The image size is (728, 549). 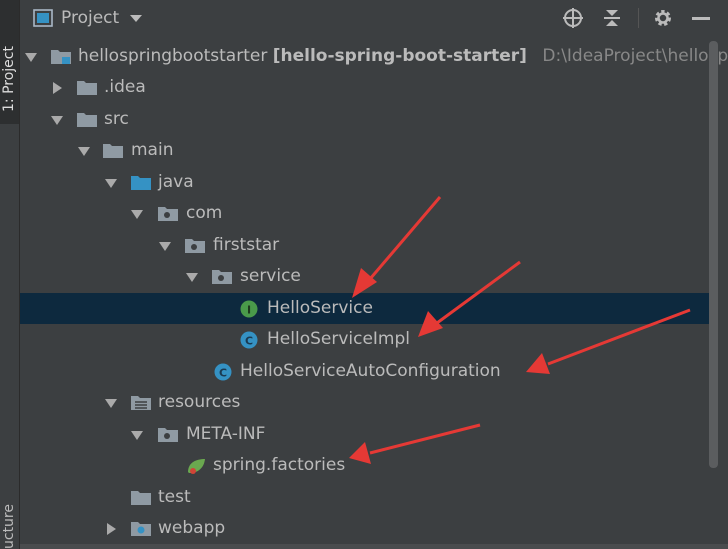 I want to click on tree-label-resources: resources, so click(x=199, y=402).